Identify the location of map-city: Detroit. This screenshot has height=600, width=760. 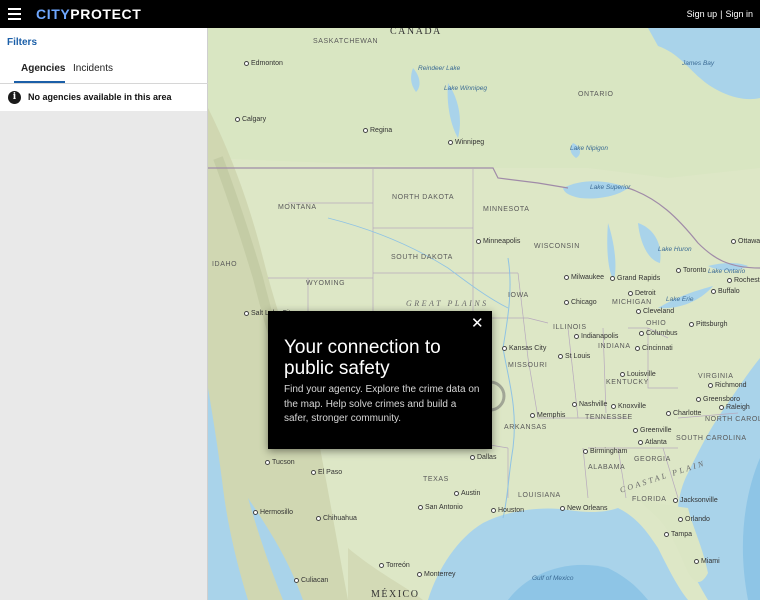
(642, 294).